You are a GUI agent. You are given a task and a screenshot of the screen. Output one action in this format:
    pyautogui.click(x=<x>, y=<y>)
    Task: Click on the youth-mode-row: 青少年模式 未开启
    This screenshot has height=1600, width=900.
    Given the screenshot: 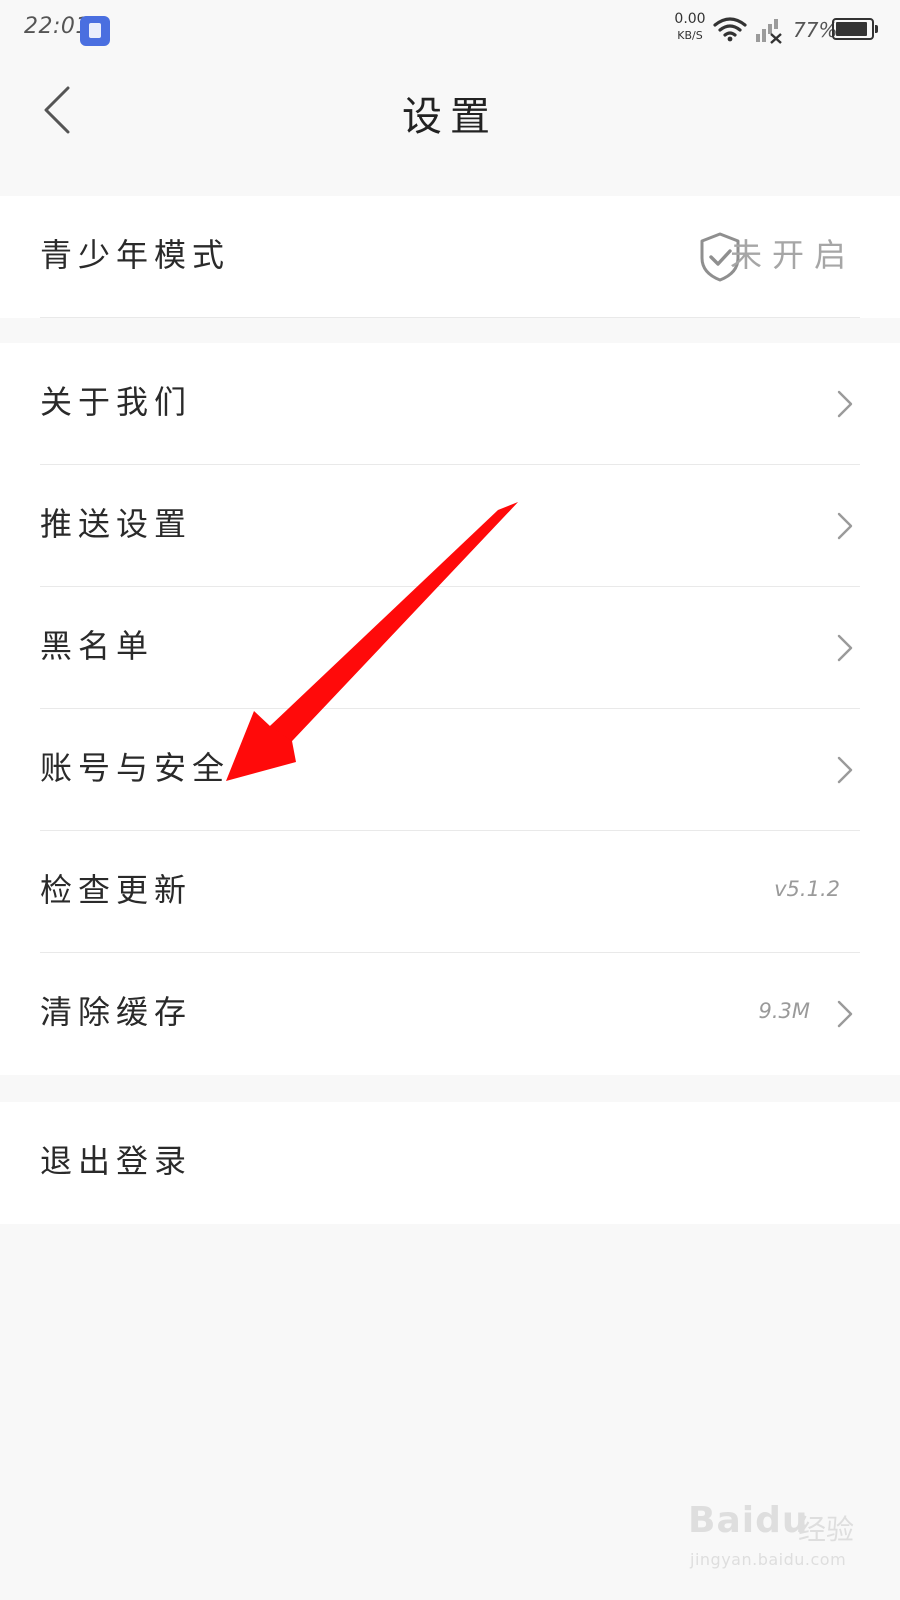 What is the action you would take?
    pyautogui.click(x=450, y=257)
    